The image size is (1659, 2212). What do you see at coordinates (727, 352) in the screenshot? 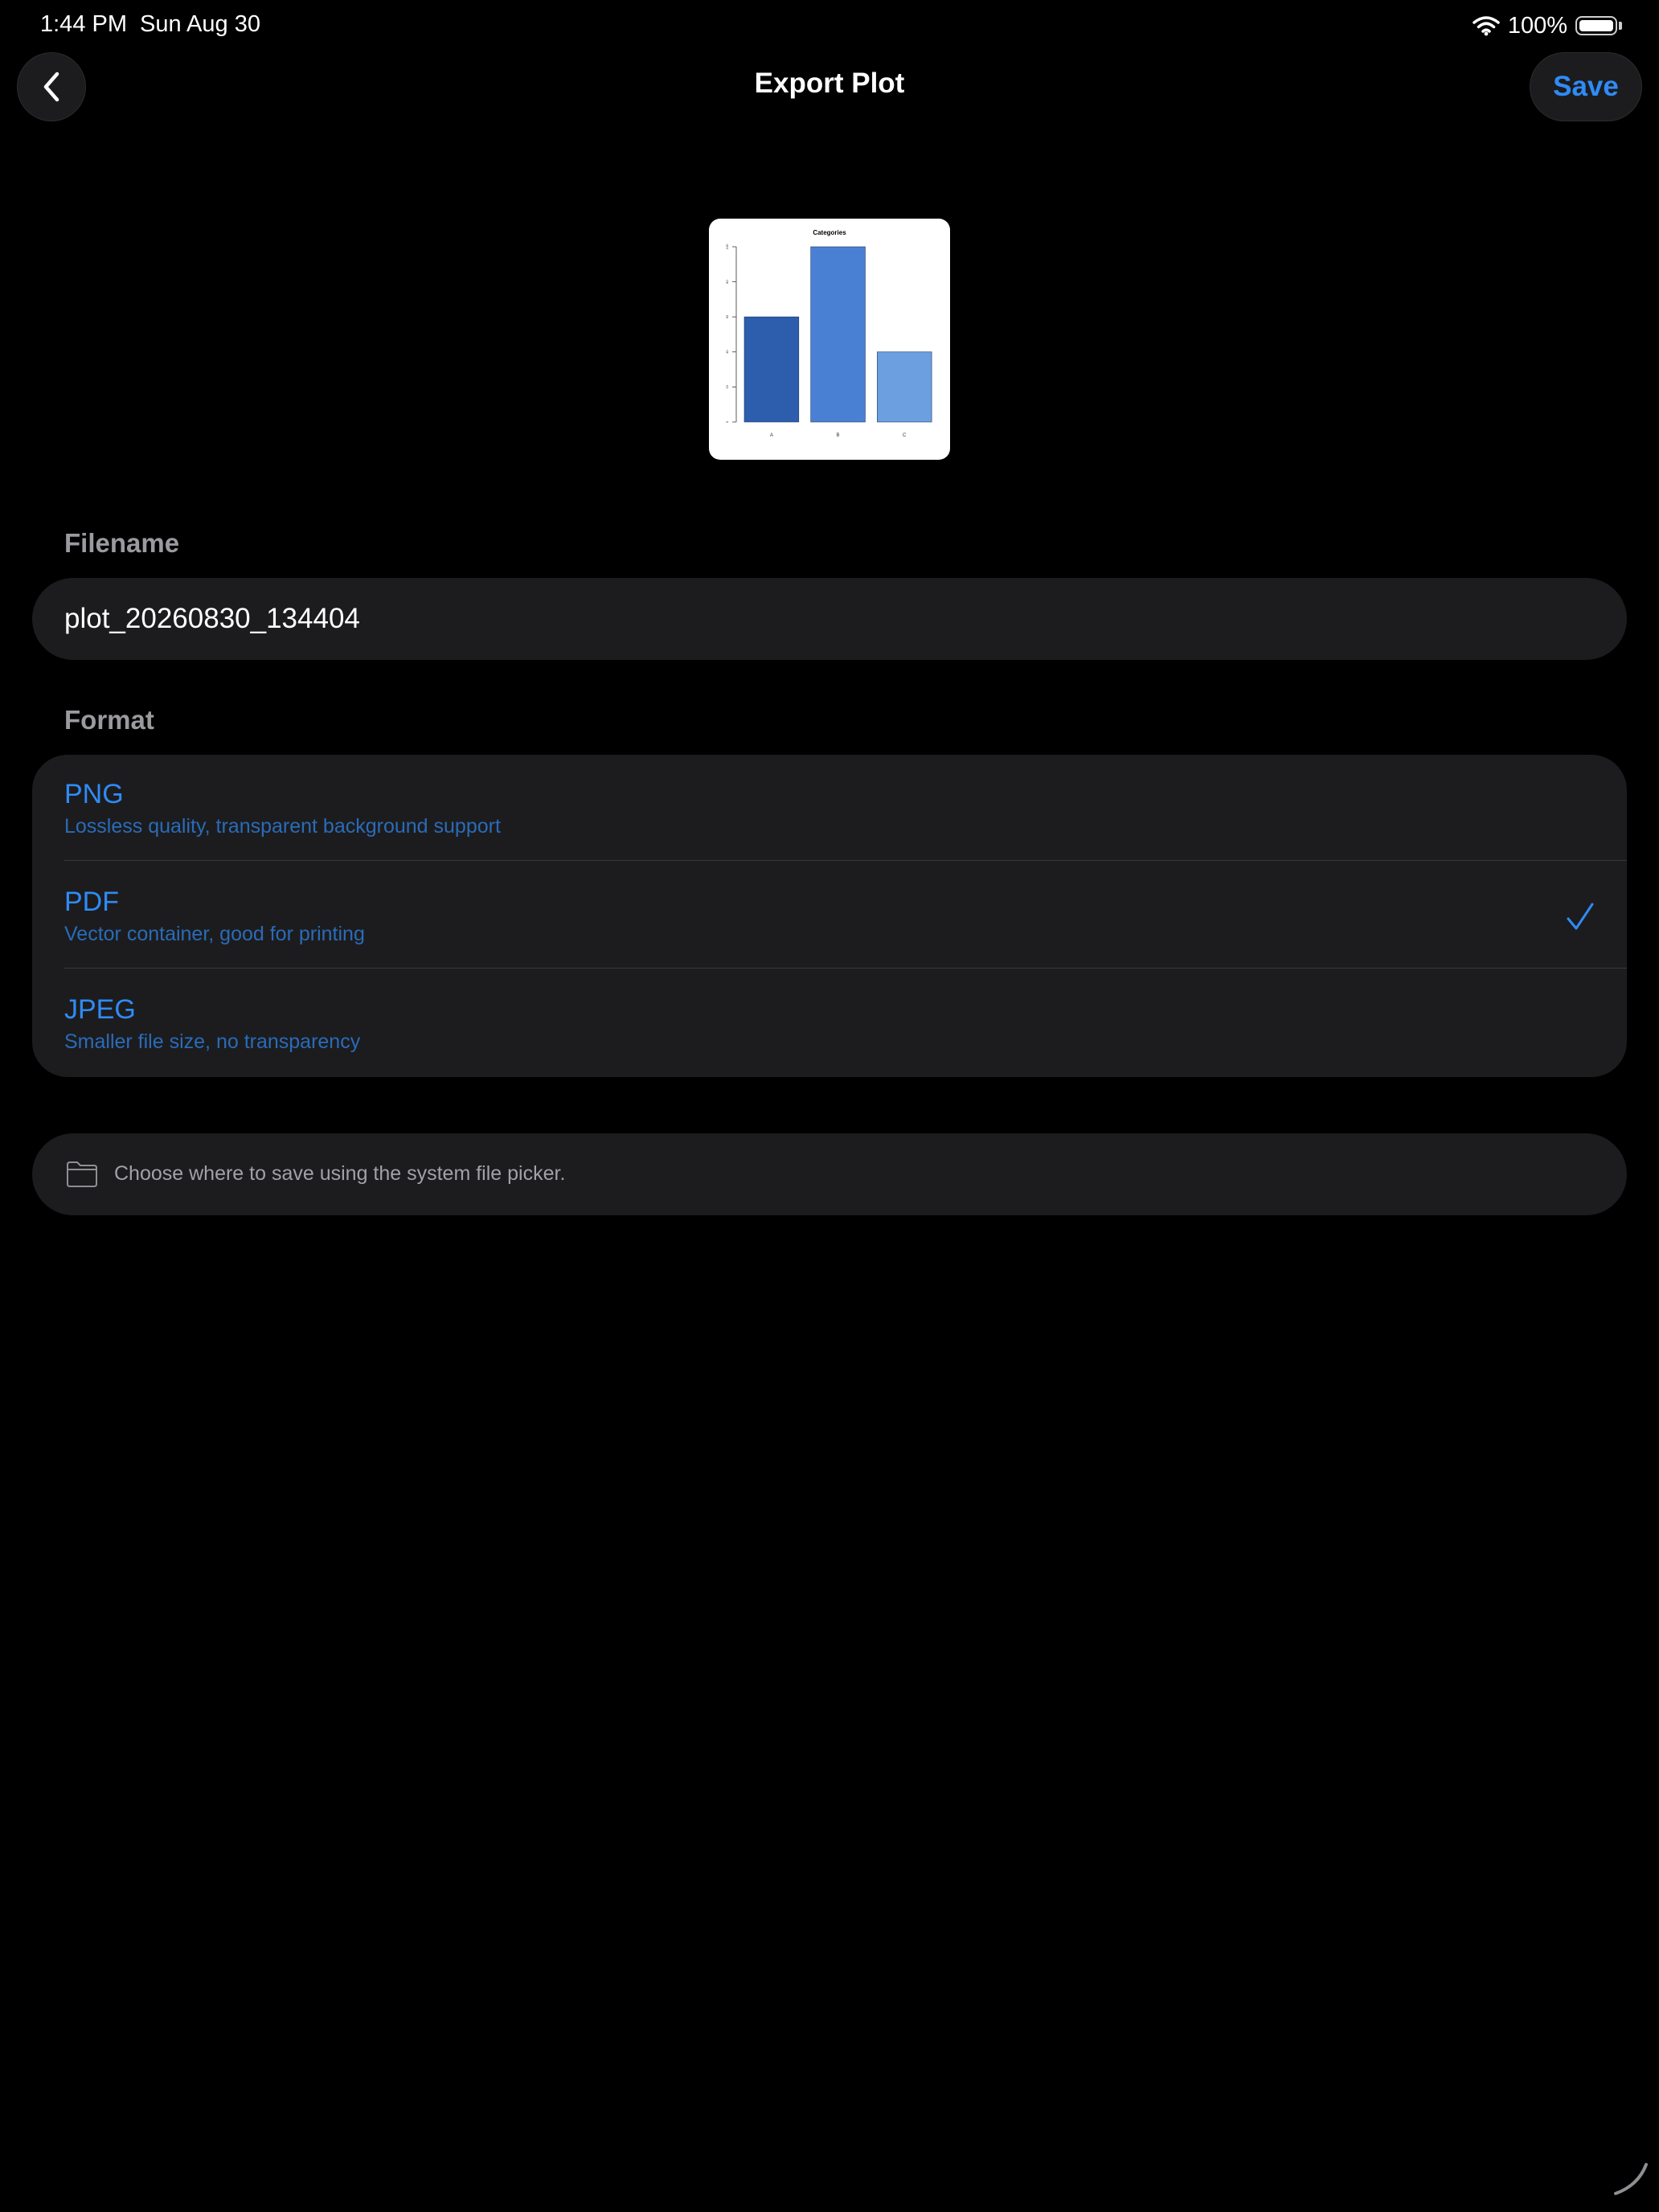
I see `y-tick-label: 40` at bounding box center [727, 352].